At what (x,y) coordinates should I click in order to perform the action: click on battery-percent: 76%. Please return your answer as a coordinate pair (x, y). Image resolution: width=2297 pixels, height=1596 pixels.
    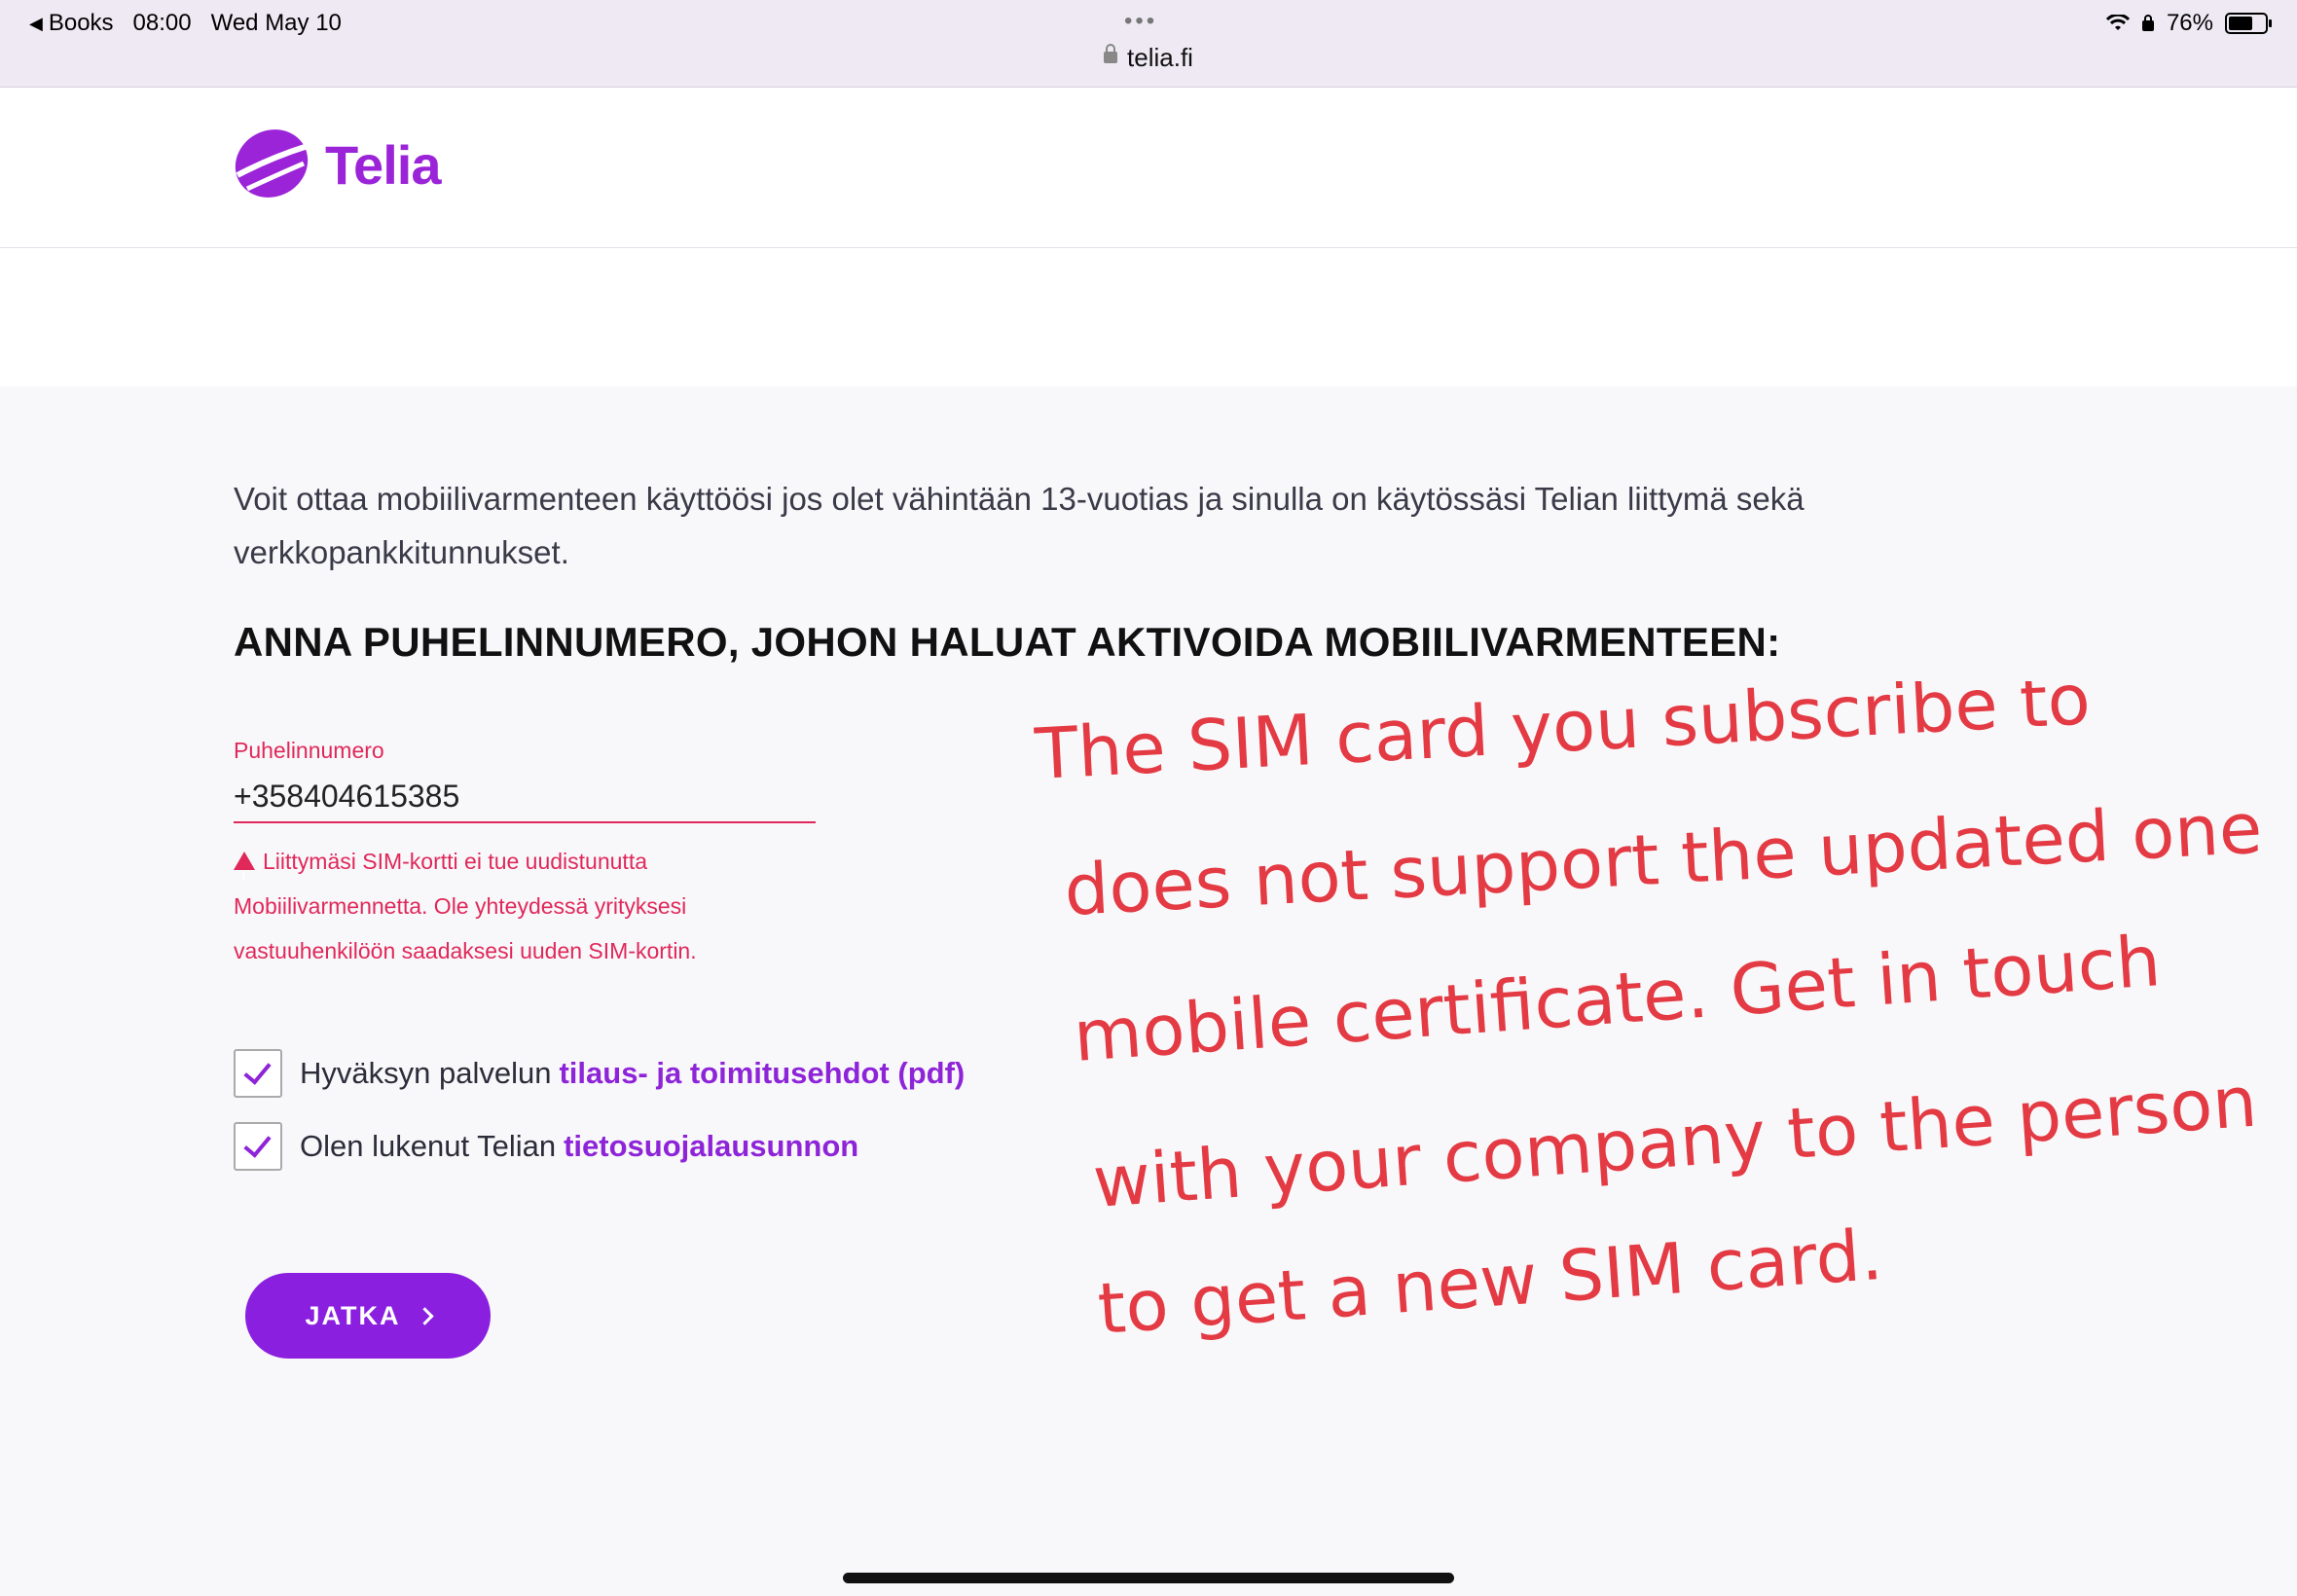
    Looking at the image, I should click on (2189, 23).